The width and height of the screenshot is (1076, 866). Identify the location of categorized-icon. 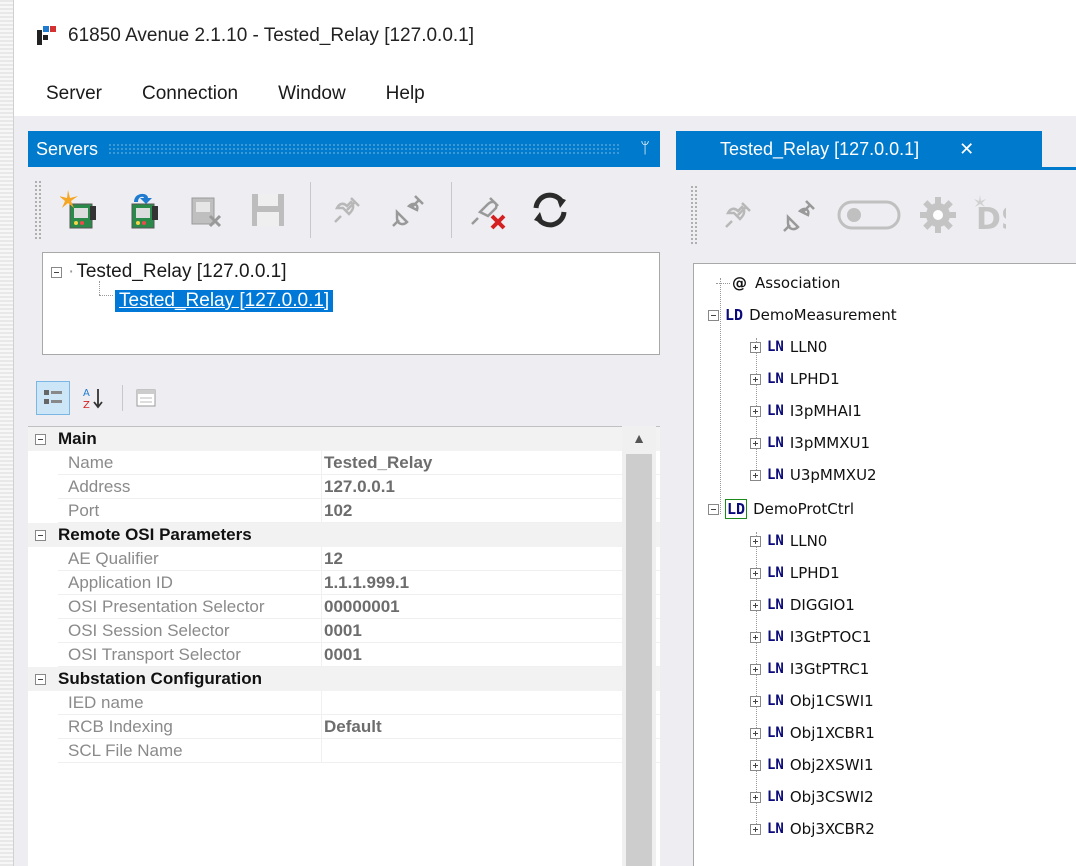
(53, 398).